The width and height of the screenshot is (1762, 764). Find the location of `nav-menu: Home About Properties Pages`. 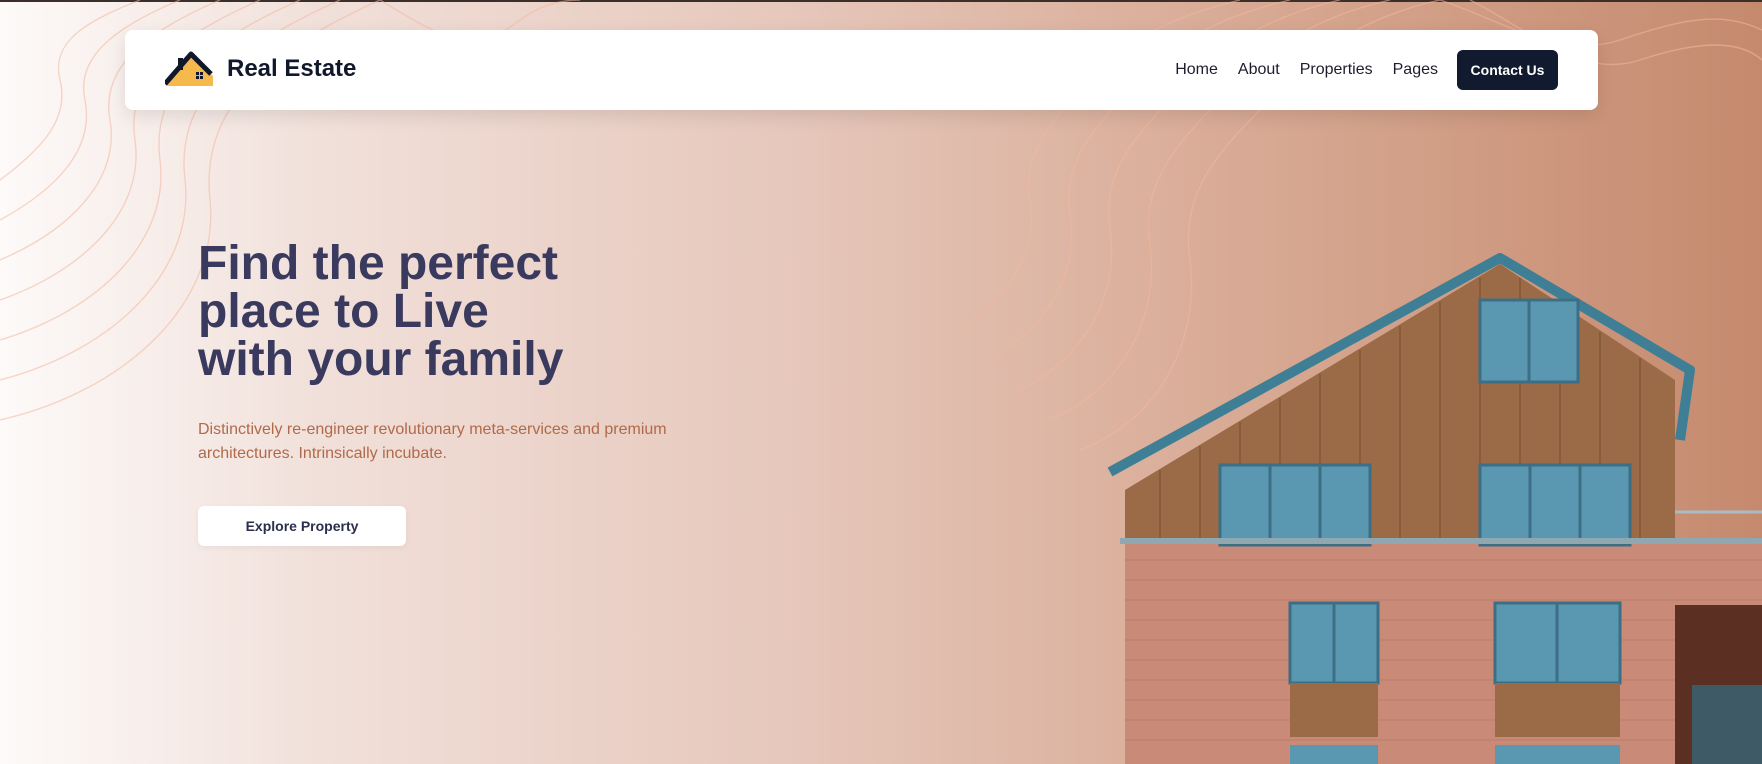

nav-menu: Home About Properties Pages is located at coordinates (1306, 70).